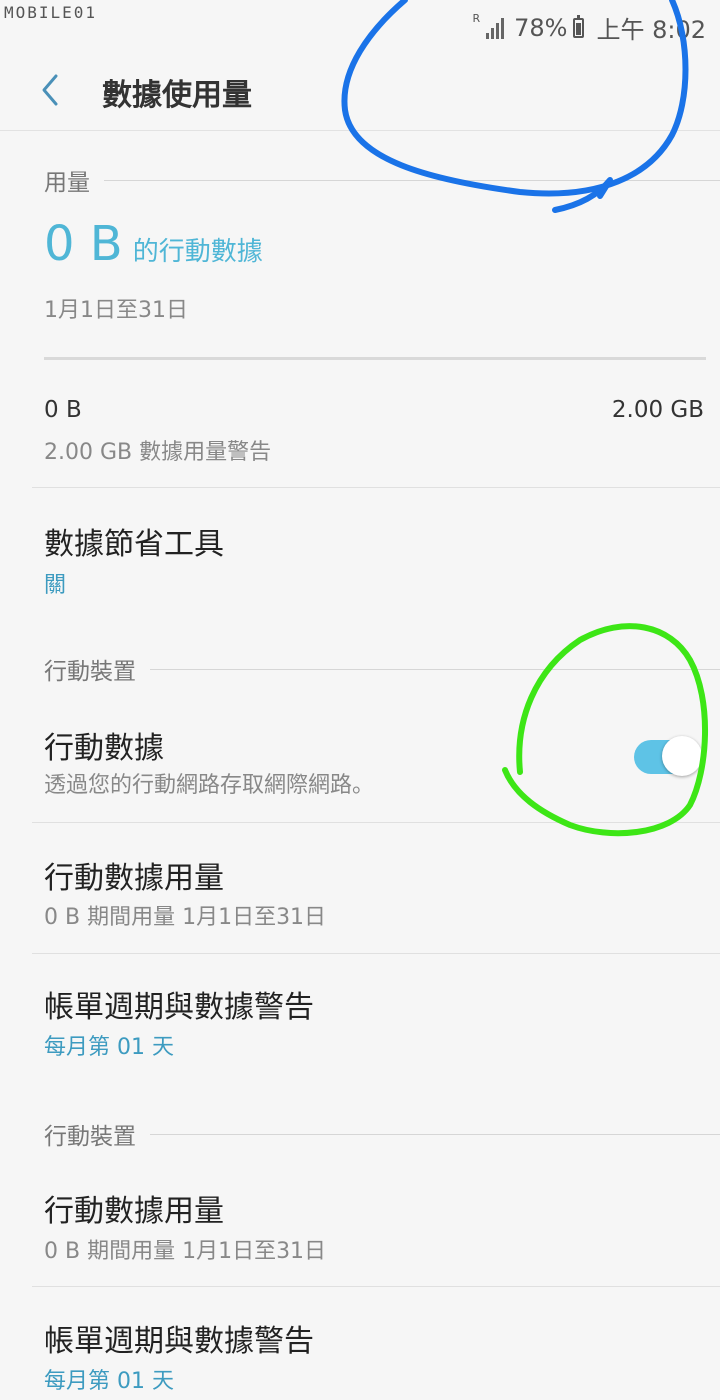 Image resolution: width=720 pixels, height=1400 pixels. Describe the element at coordinates (651, 30) in the screenshot. I see `clock: 上午 8:02` at that location.